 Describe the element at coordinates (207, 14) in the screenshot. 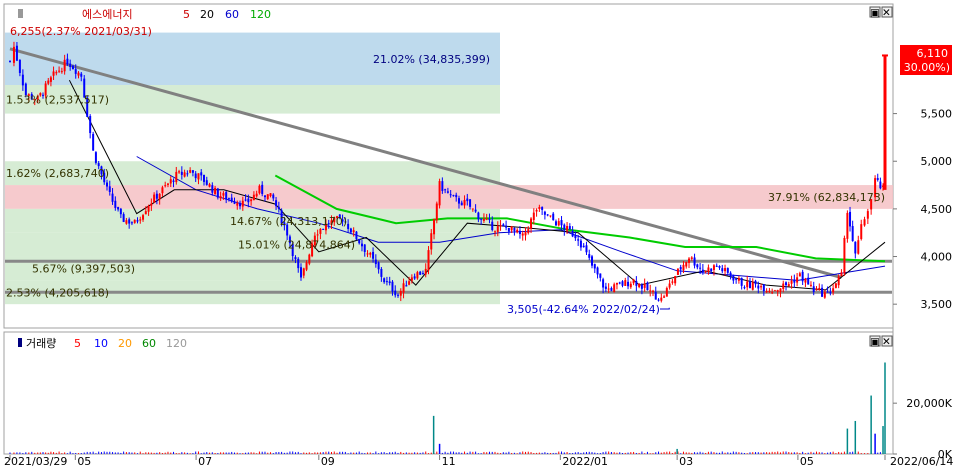

I see `legend-ma20: 20` at that location.